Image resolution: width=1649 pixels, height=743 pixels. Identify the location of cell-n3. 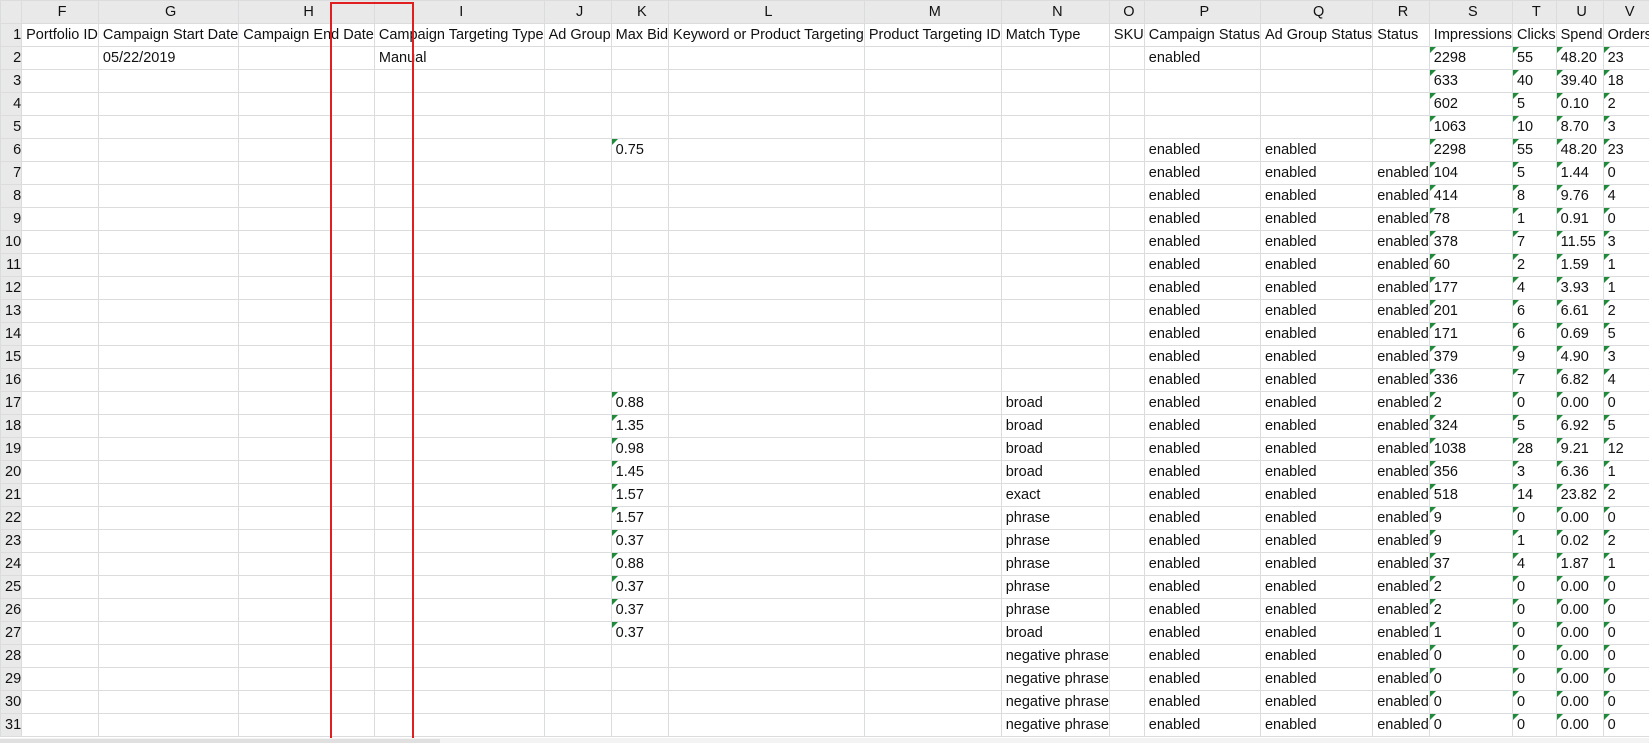
(1055, 81).